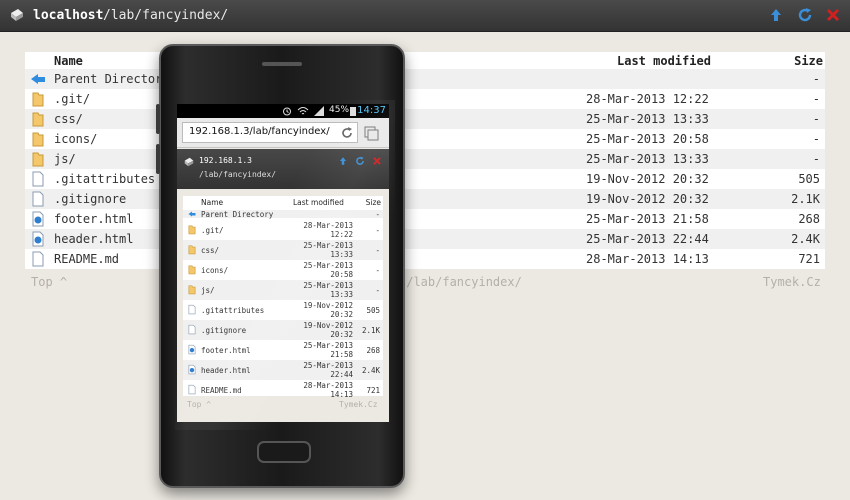 This screenshot has width=850, height=500. What do you see at coordinates (328, 390) in the screenshot?
I see `row-modified: 28-Mar-2013 14:13` at bounding box center [328, 390].